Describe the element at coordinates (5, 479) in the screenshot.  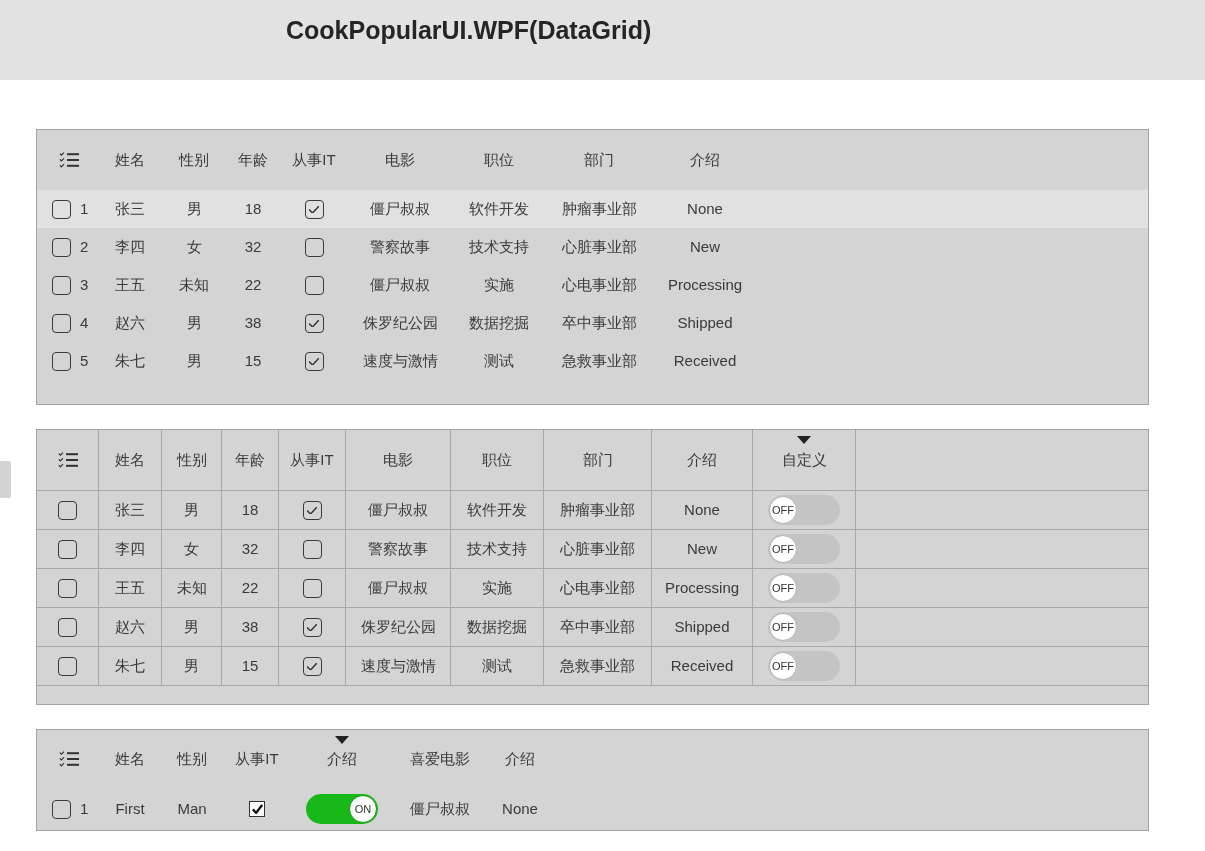
I see `side-handle` at that location.